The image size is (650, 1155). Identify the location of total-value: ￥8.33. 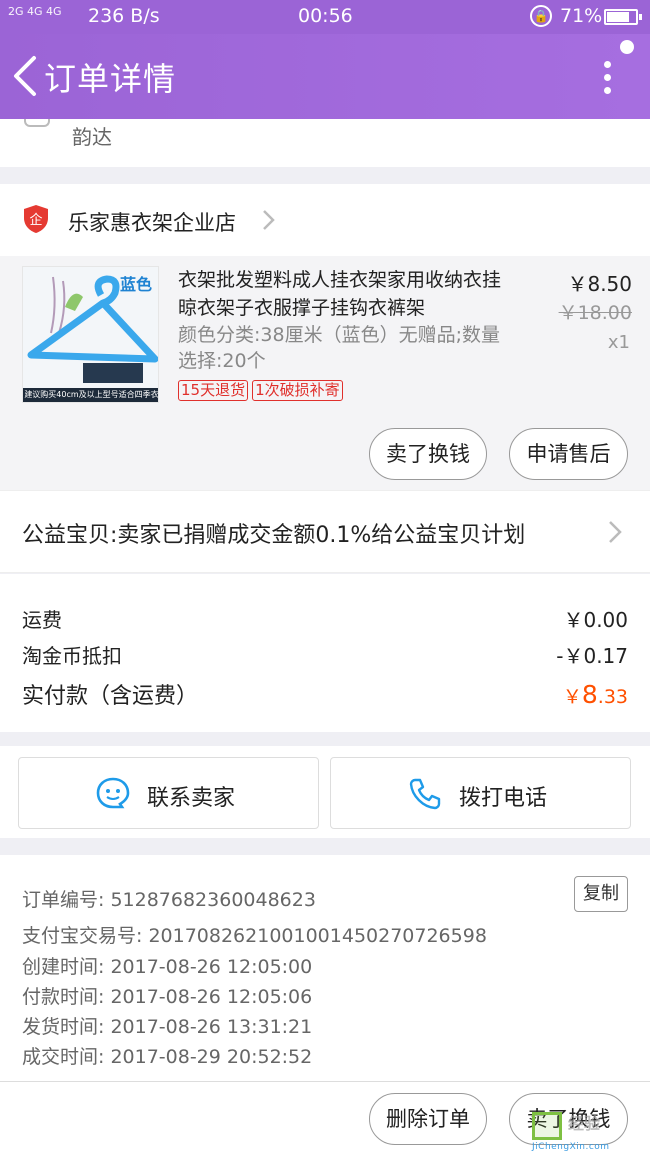
(595, 694).